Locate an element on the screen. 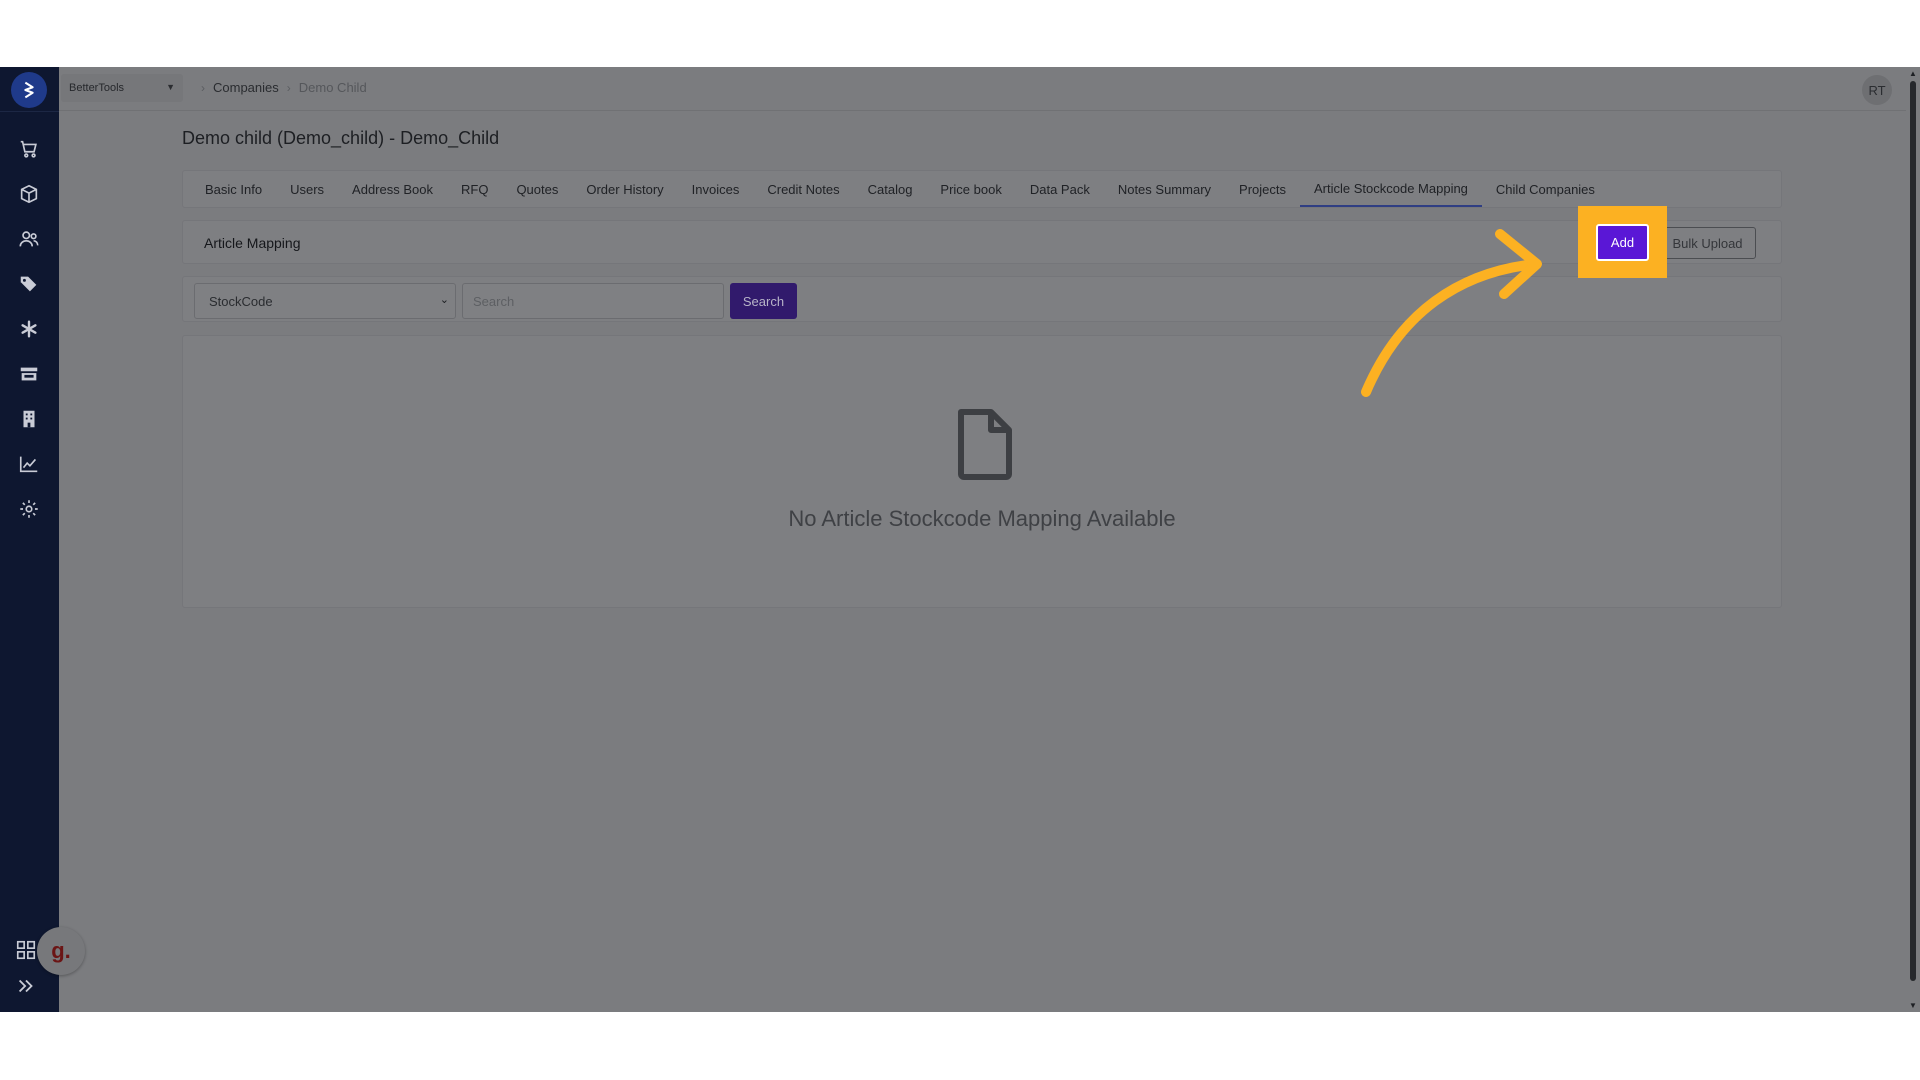  sidebar-divider is located at coordinates (29, 111).